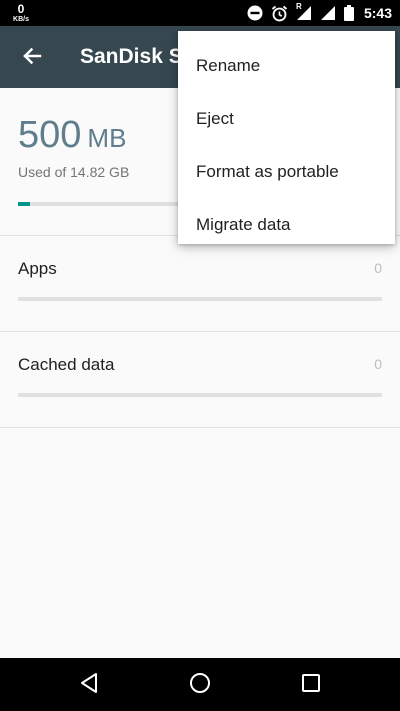  I want to click on back-button, so click(32, 58).